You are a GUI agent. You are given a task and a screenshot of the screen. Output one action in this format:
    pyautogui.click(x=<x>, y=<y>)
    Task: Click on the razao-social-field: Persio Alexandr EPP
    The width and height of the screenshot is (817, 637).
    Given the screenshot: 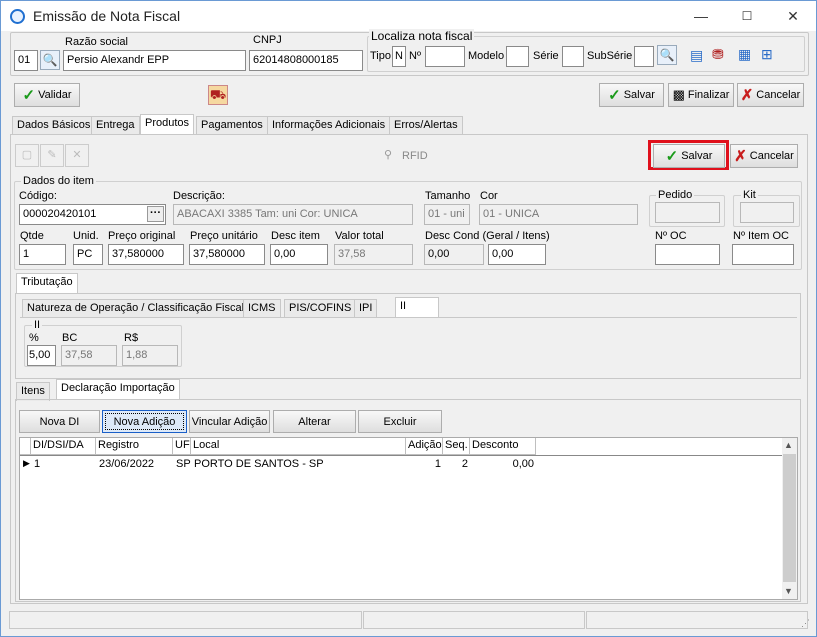 What is the action you would take?
    pyautogui.click(x=154, y=60)
    